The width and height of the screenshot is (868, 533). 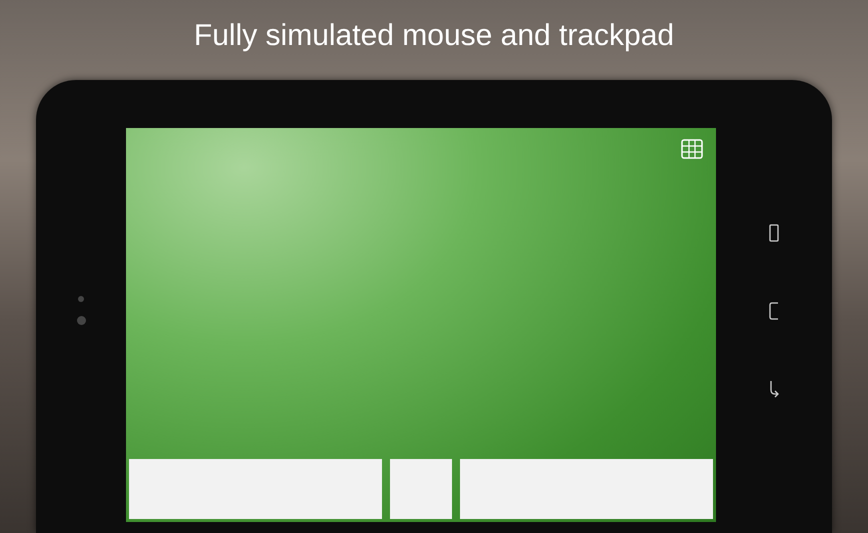 What do you see at coordinates (434, 36) in the screenshot?
I see `headline: Fully simulated mouse and trackpad` at bounding box center [434, 36].